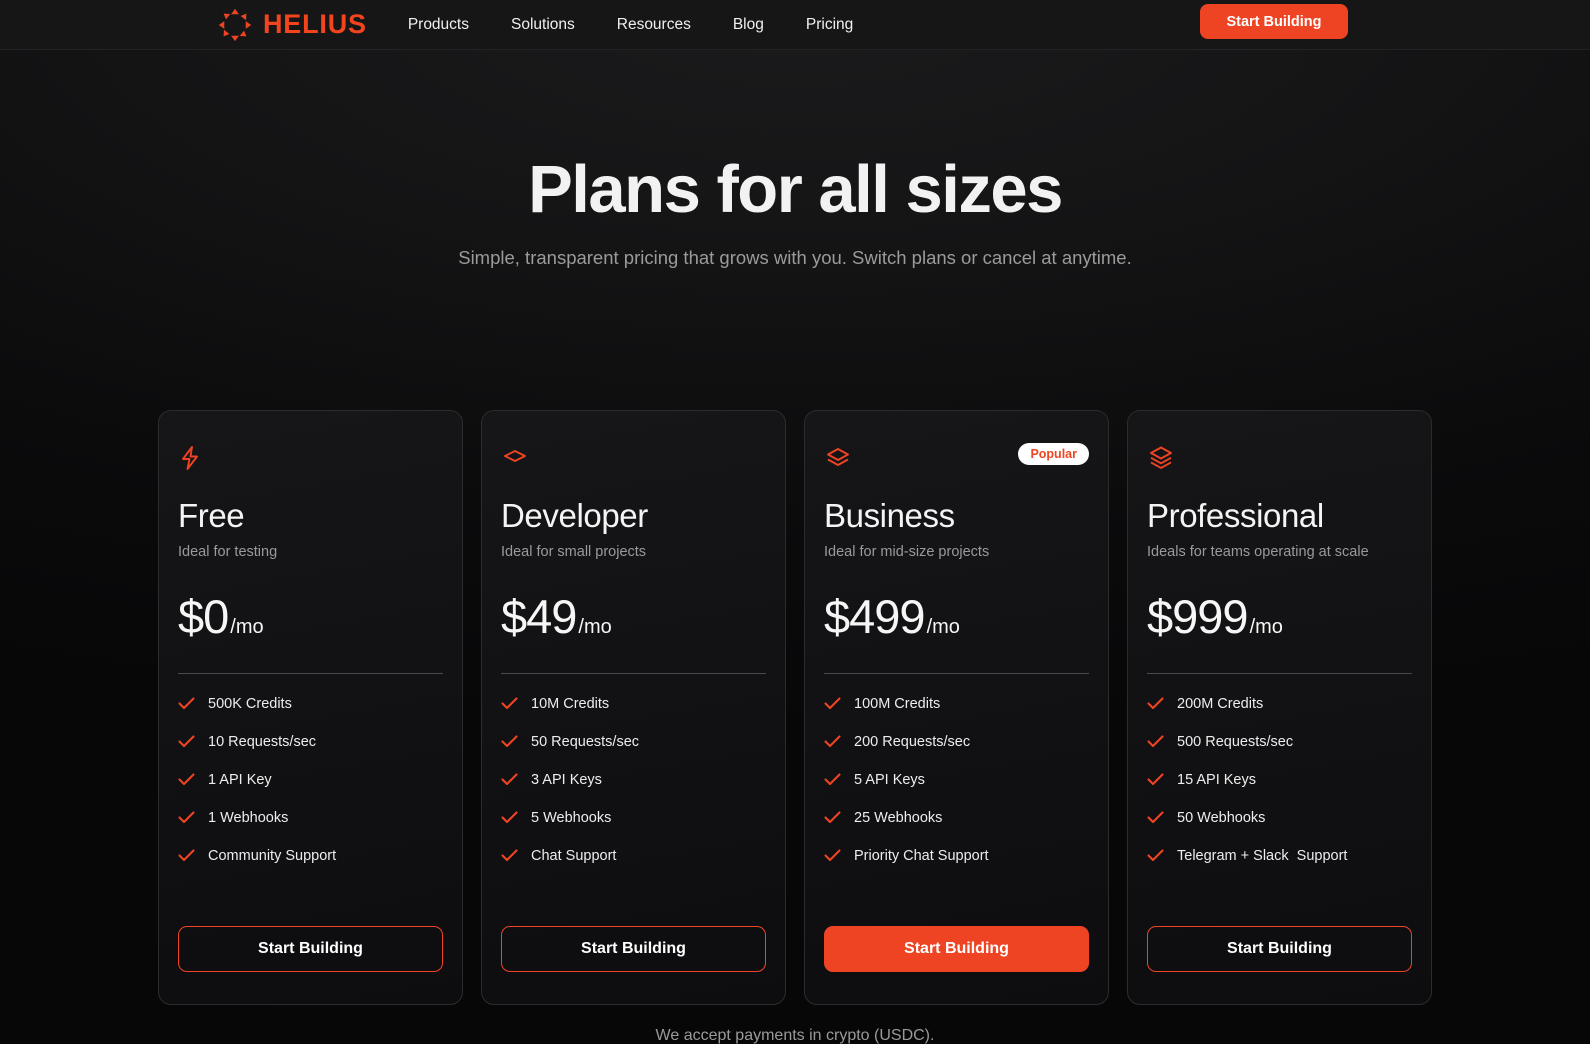 This screenshot has height=1044, width=1590. Describe the element at coordinates (633, 818) in the screenshot. I see `feature-item: 5 Webhooks` at that location.